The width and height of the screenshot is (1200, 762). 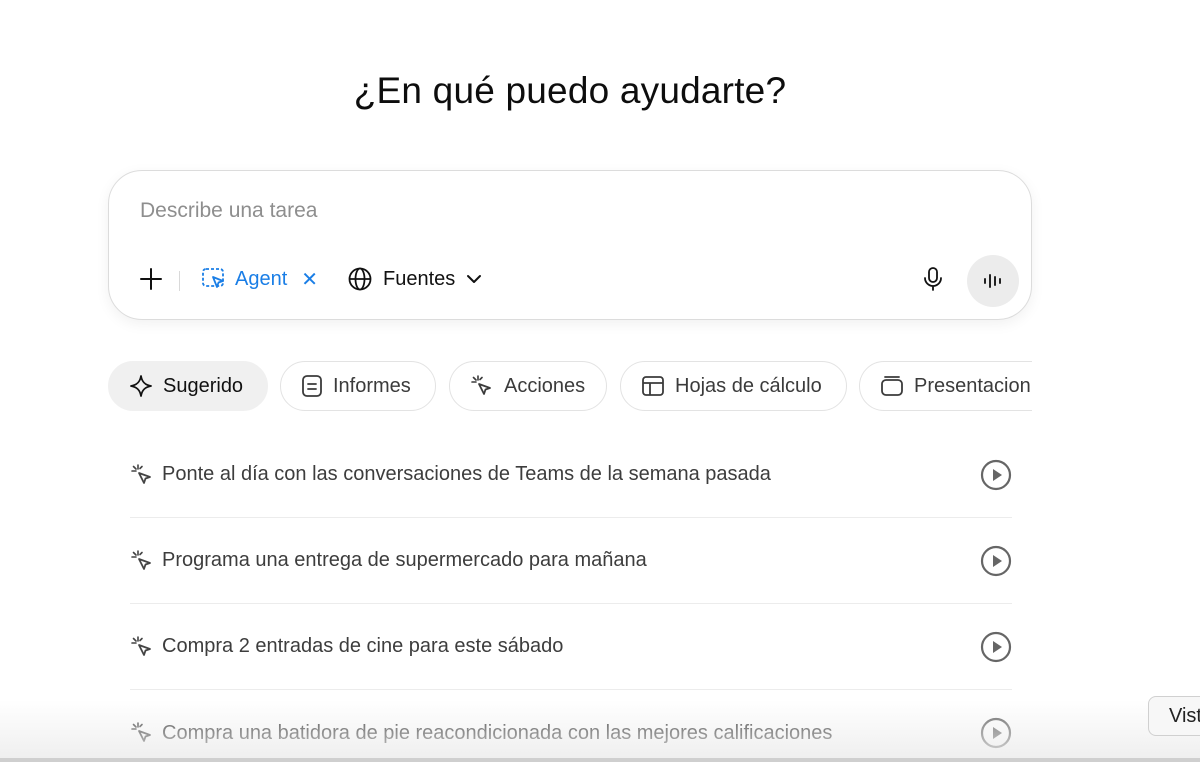 What do you see at coordinates (748, 385) in the screenshot?
I see `chip-label: Hojas de cálculo` at bounding box center [748, 385].